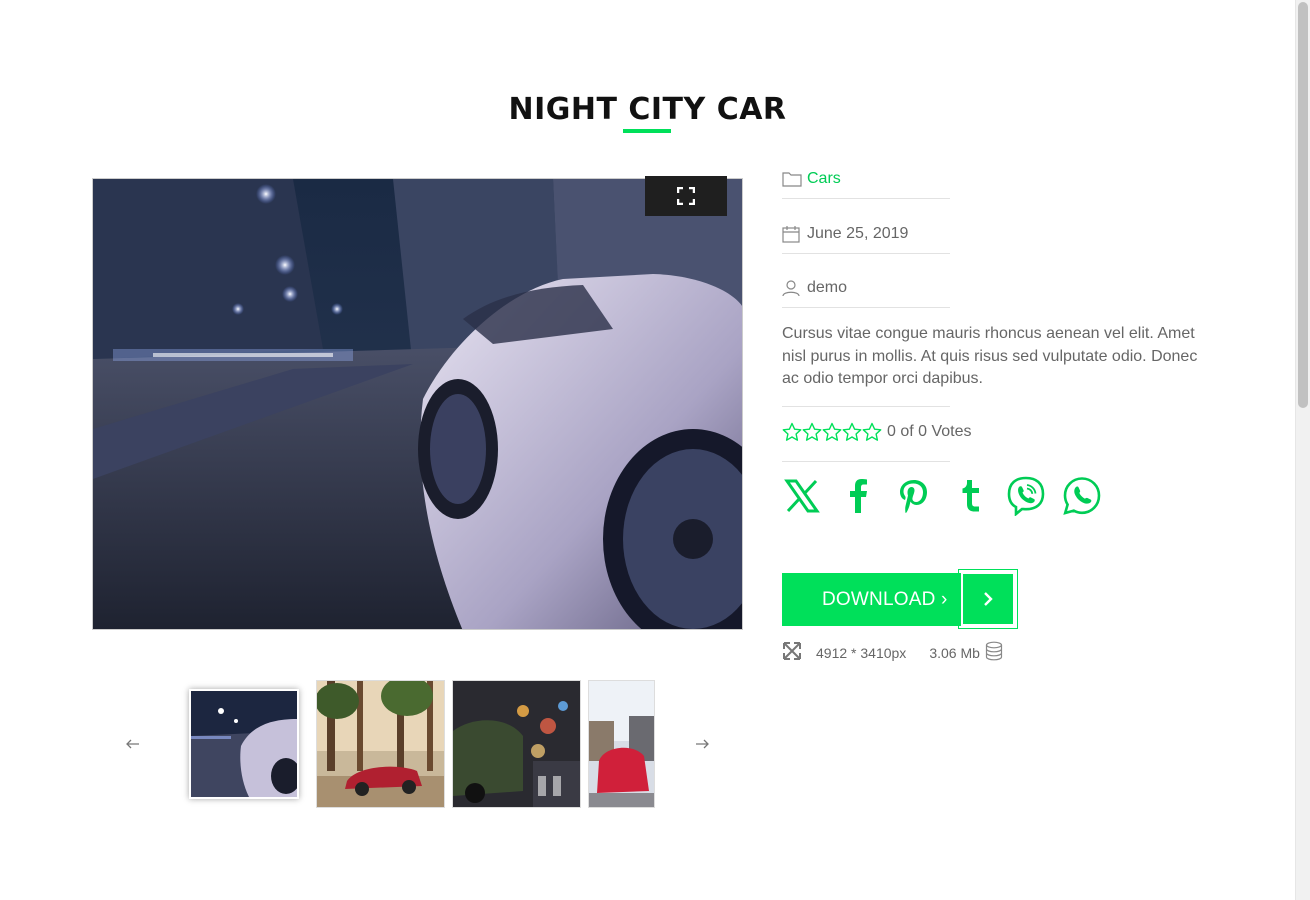 This screenshot has height=900, width=1310. I want to click on file-info: 4912 * 3410px 3.06 Mb, so click(892, 652).